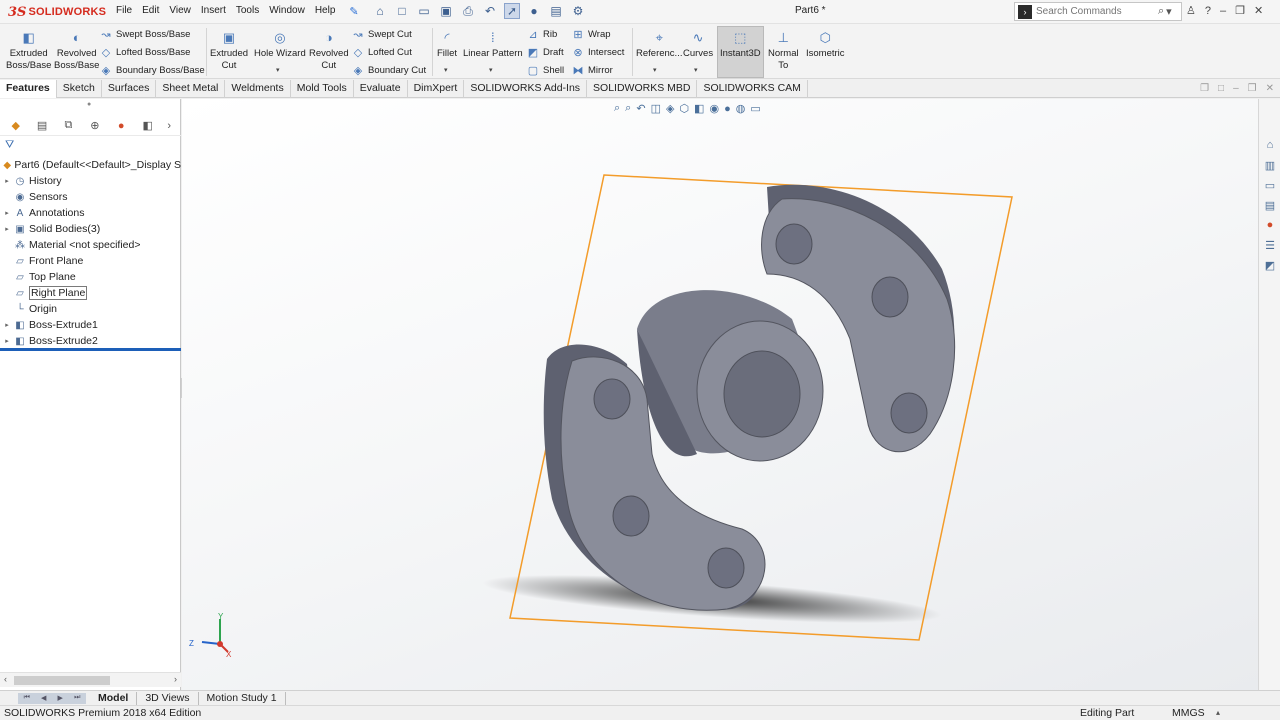 The width and height of the screenshot is (1280, 720). I want to click on linear-pattern-button: ⁞ Linear Pattern, so click(493, 45).